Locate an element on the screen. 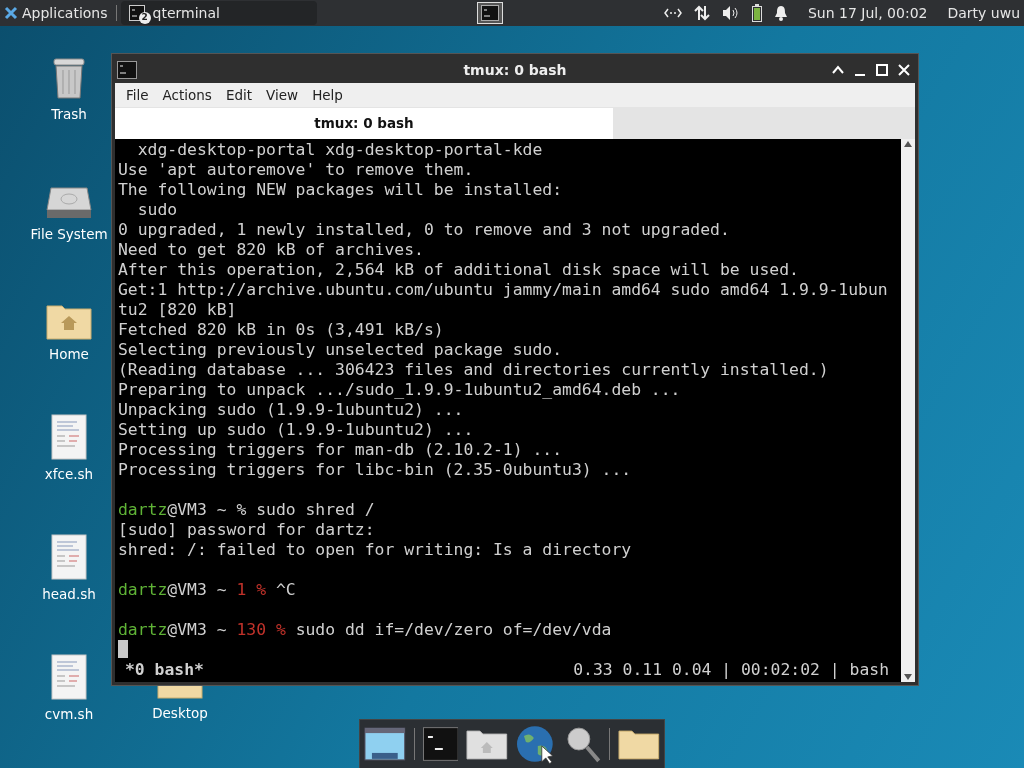 This screenshot has height=768, width=1024. desktop-icon-label: head.sh is located at coordinates (69, 594).